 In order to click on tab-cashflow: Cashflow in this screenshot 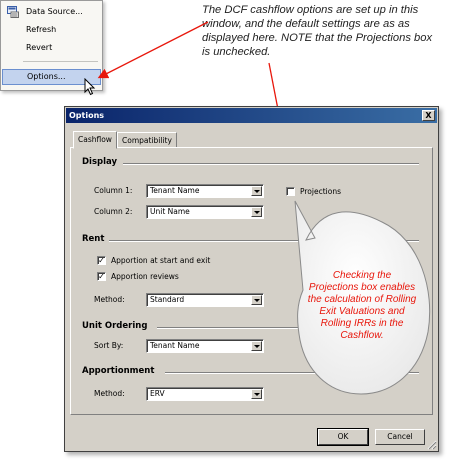, I will do `click(95, 140)`.